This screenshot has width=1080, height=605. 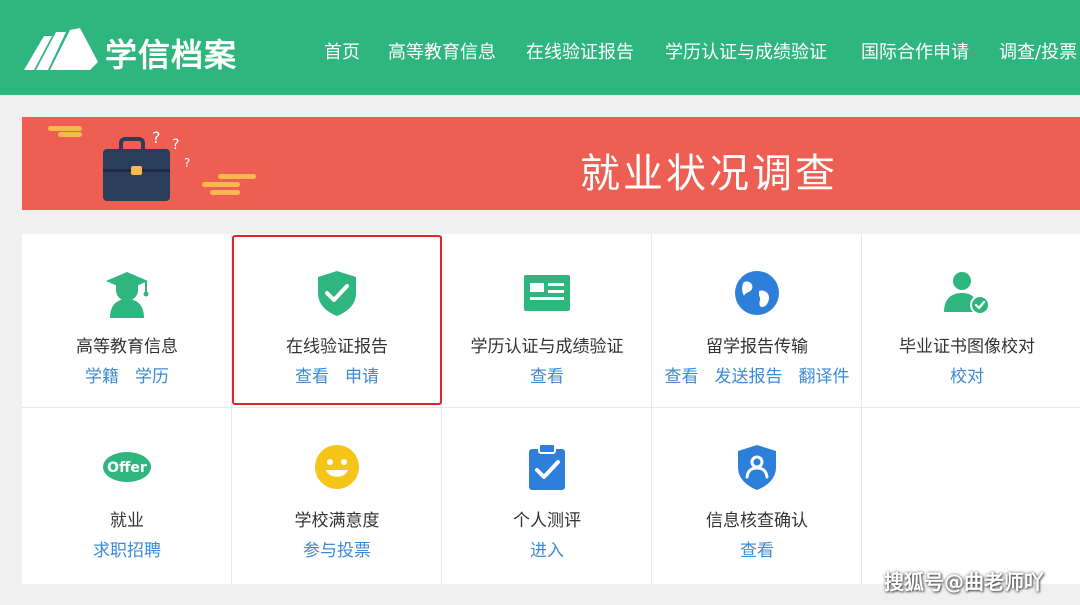 I want to click on nav-item-home: 首页, so click(x=342, y=51).